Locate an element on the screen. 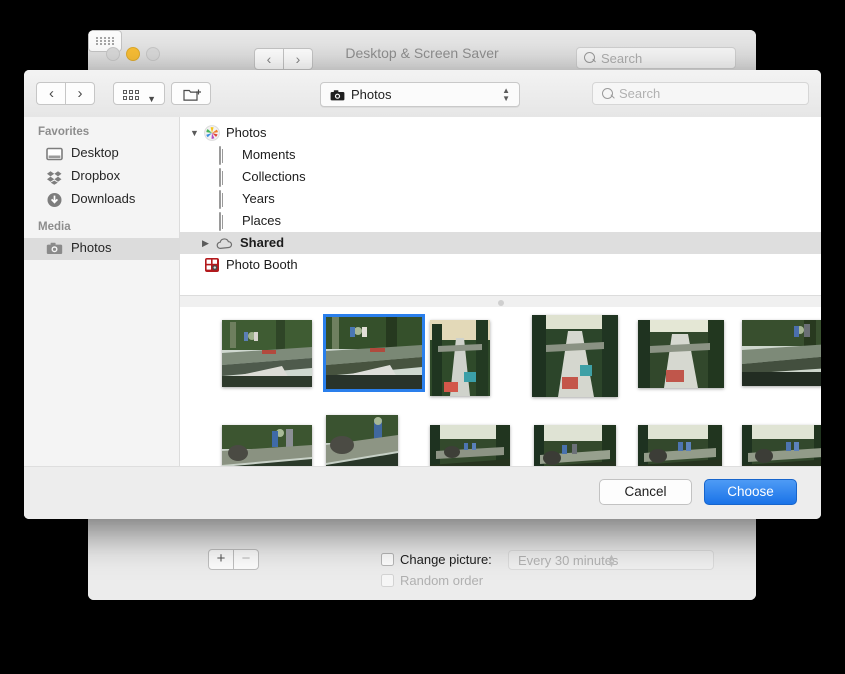 The width and height of the screenshot is (845, 674). list-item-collections: Collections is located at coordinates (500, 177).